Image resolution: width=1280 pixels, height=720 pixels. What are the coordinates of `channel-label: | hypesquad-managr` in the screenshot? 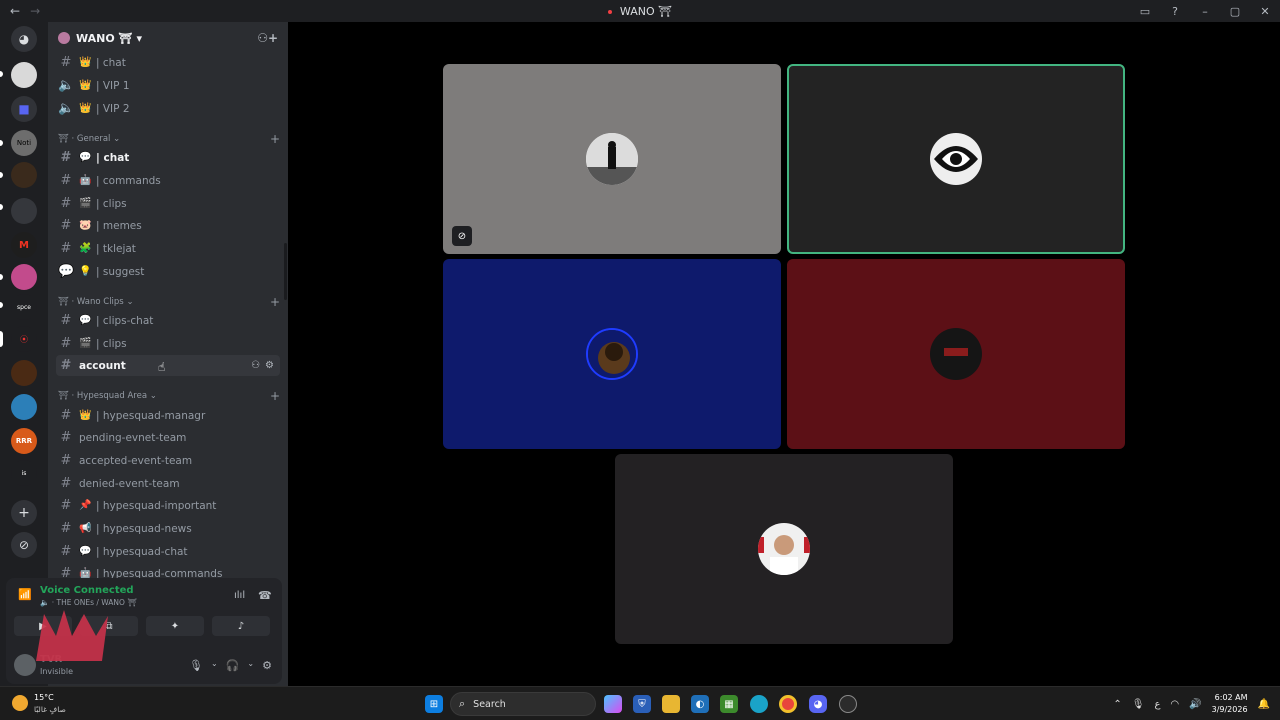 It's located at (151, 415).